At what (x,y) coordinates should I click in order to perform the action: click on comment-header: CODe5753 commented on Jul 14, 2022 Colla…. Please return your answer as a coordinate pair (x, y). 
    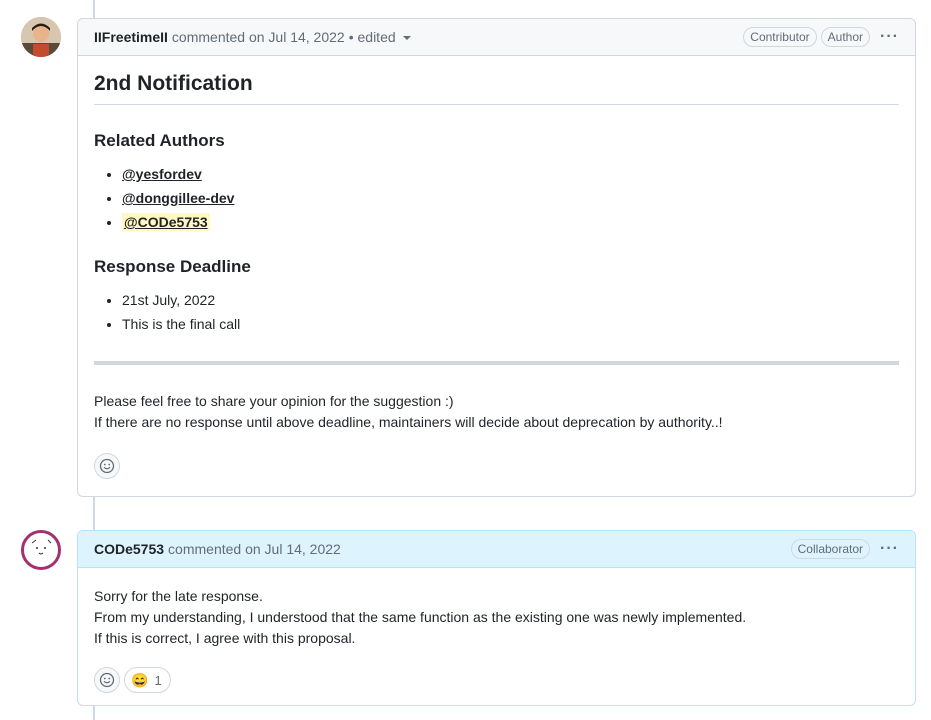
    Looking at the image, I should click on (496, 549).